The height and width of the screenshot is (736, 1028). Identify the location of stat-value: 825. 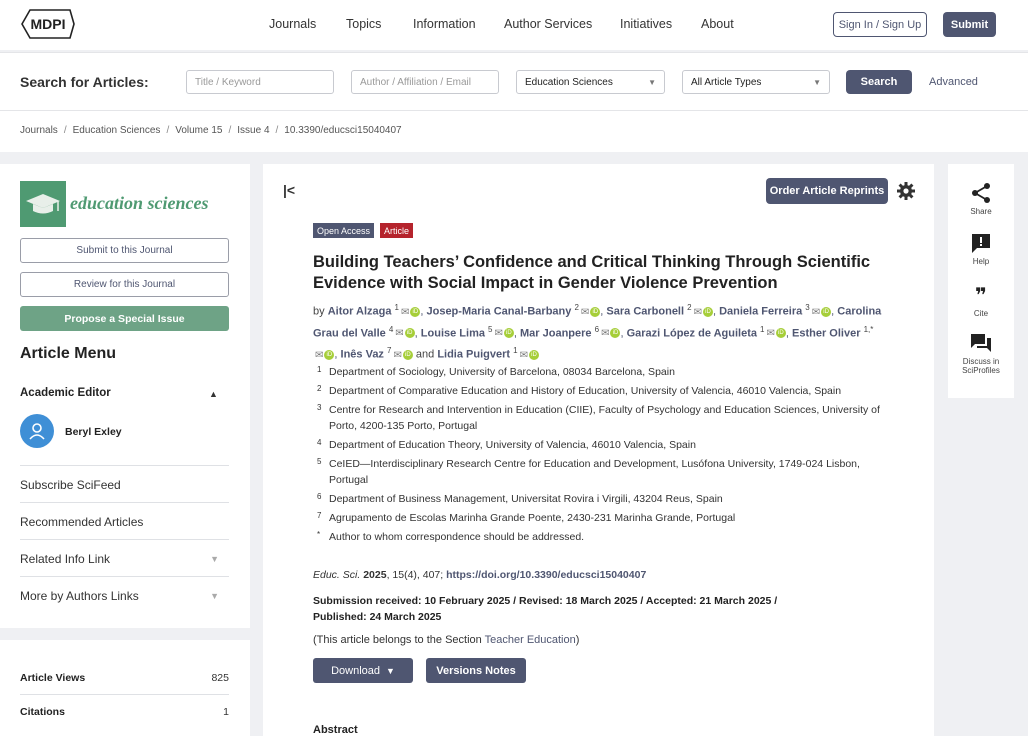
(220, 678).